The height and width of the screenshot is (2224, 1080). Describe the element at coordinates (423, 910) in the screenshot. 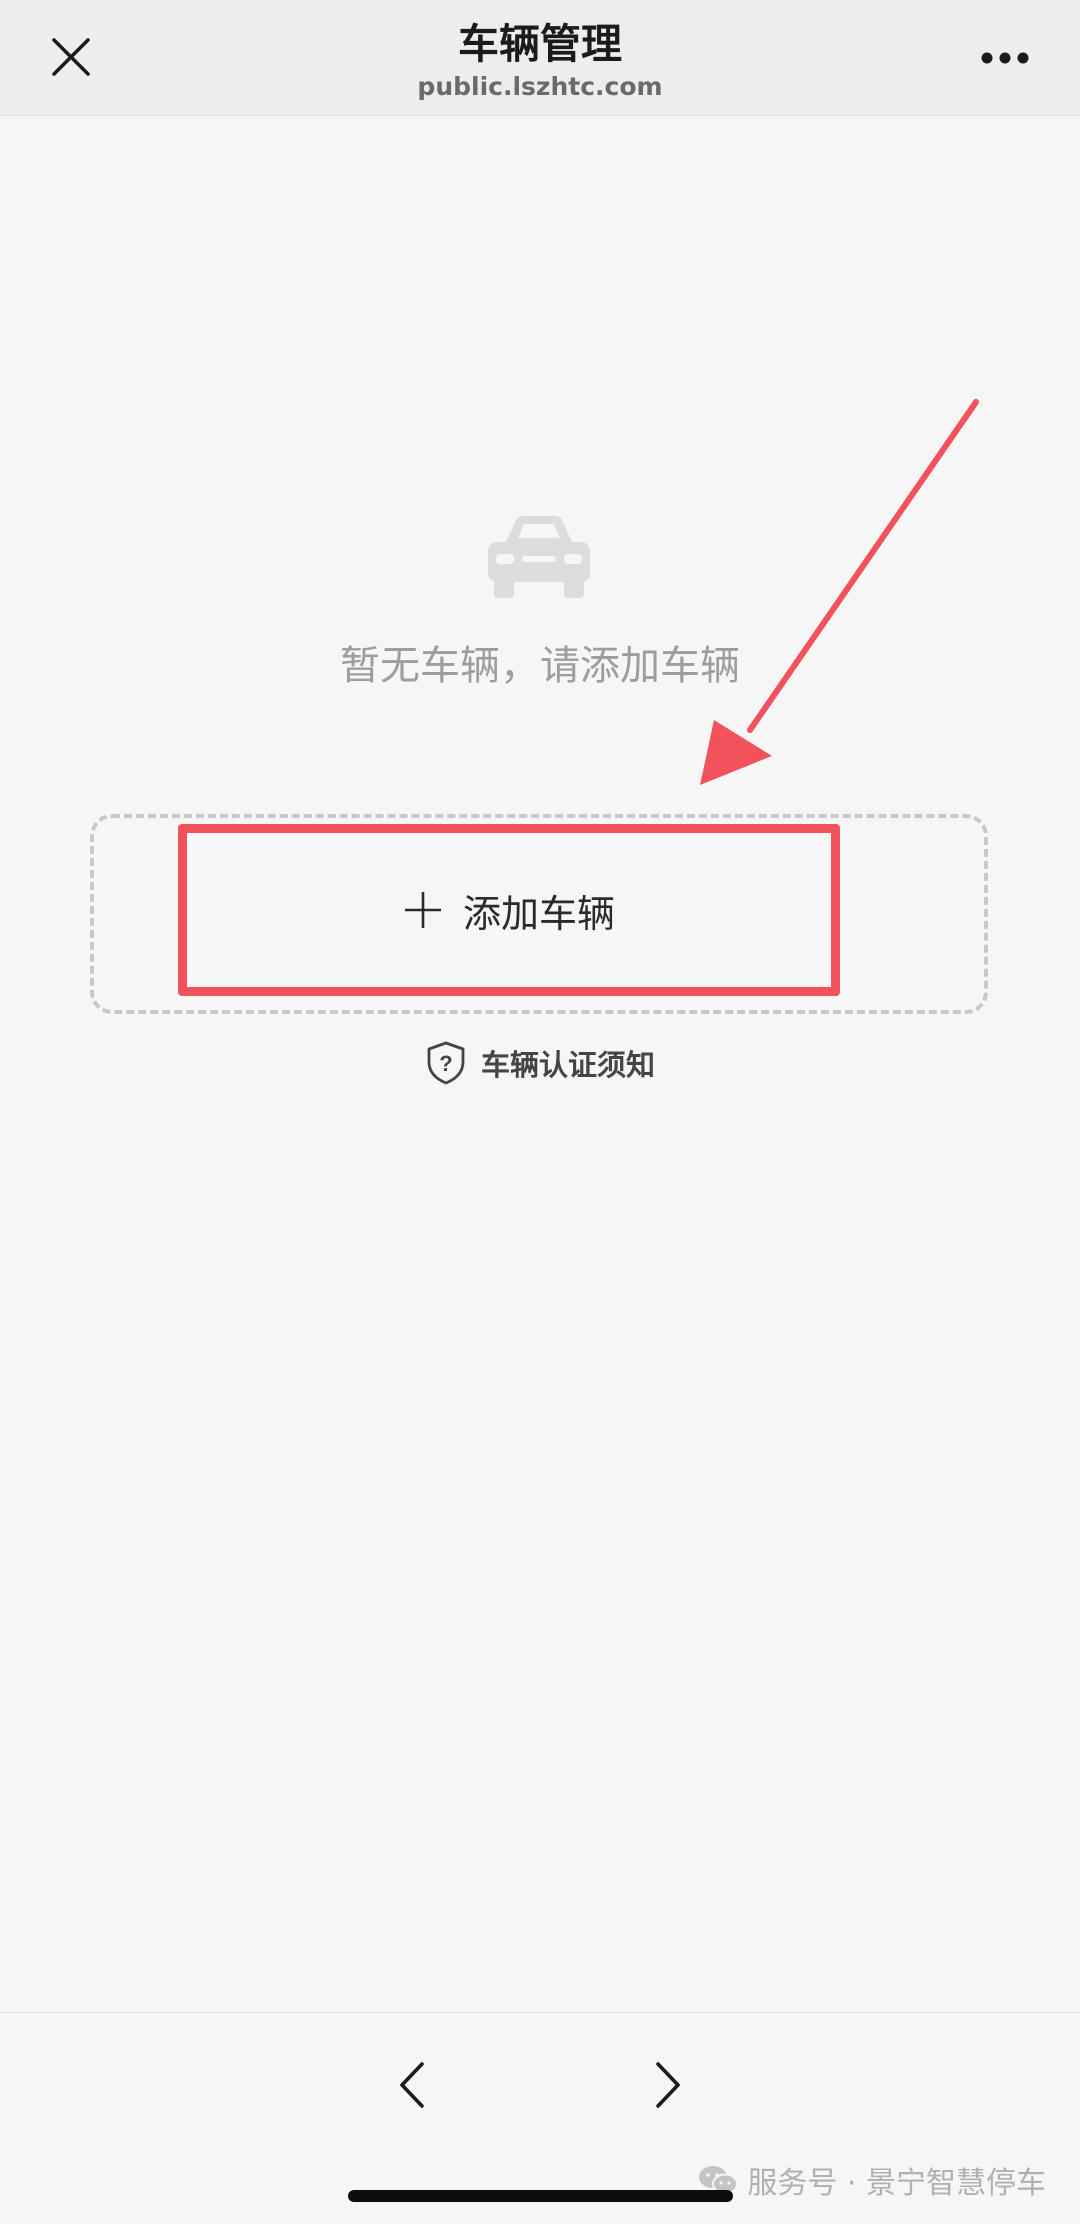

I see `plus-icon` at that location.